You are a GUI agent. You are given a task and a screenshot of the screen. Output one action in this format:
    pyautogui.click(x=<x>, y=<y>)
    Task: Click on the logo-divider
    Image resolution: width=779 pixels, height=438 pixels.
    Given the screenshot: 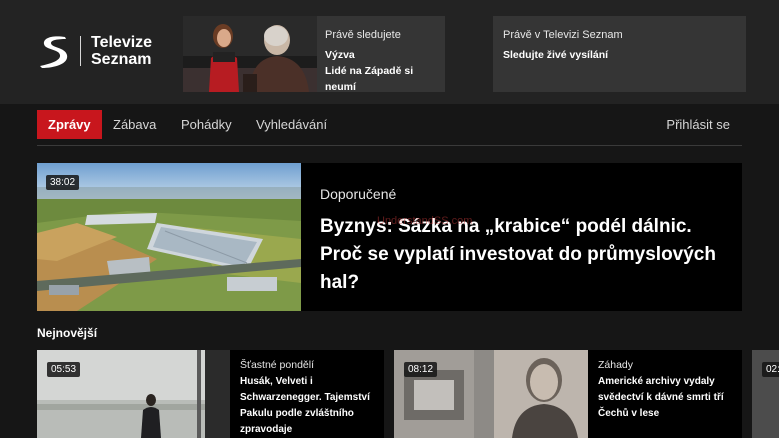 What is the action you would take?
    pyautogui.click(x=80, y=51)
    